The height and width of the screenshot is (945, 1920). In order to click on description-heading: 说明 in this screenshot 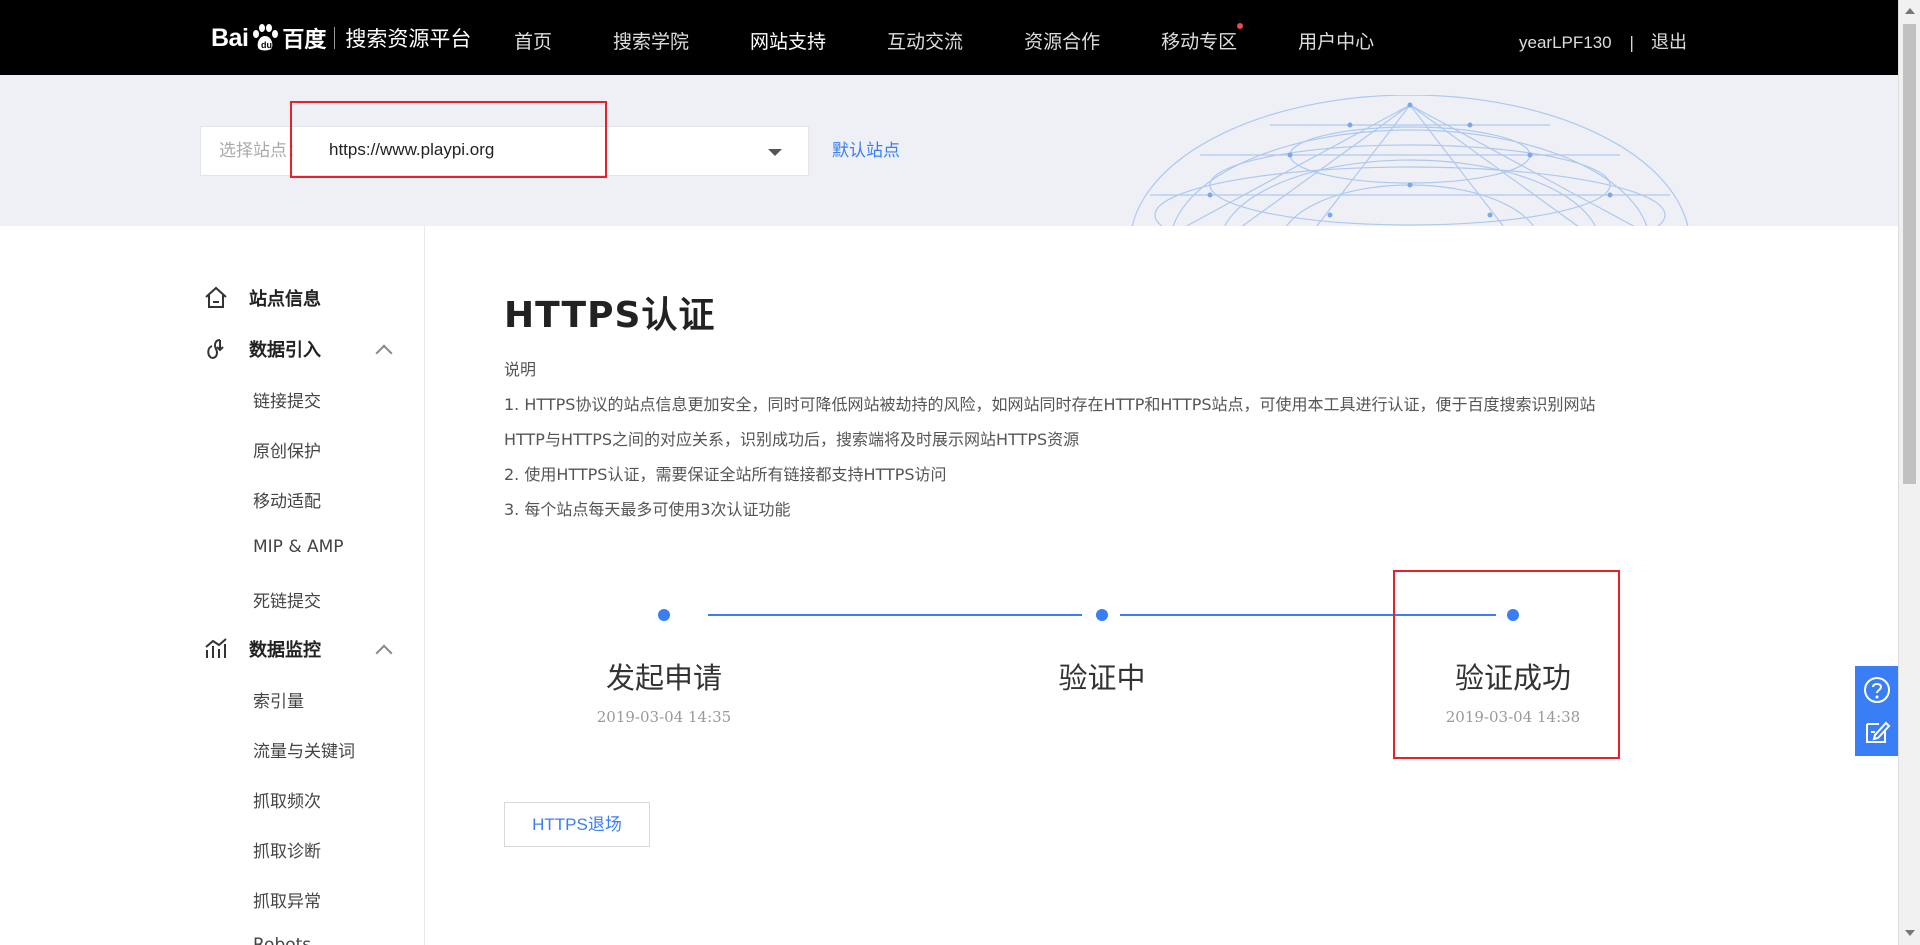, I will do `click(520, 369)`.